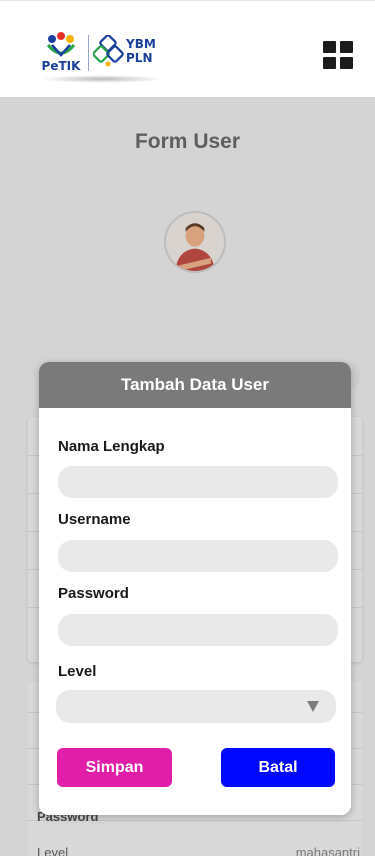  I want to click on modal-title: Tambah Data User, so click(194, 384).